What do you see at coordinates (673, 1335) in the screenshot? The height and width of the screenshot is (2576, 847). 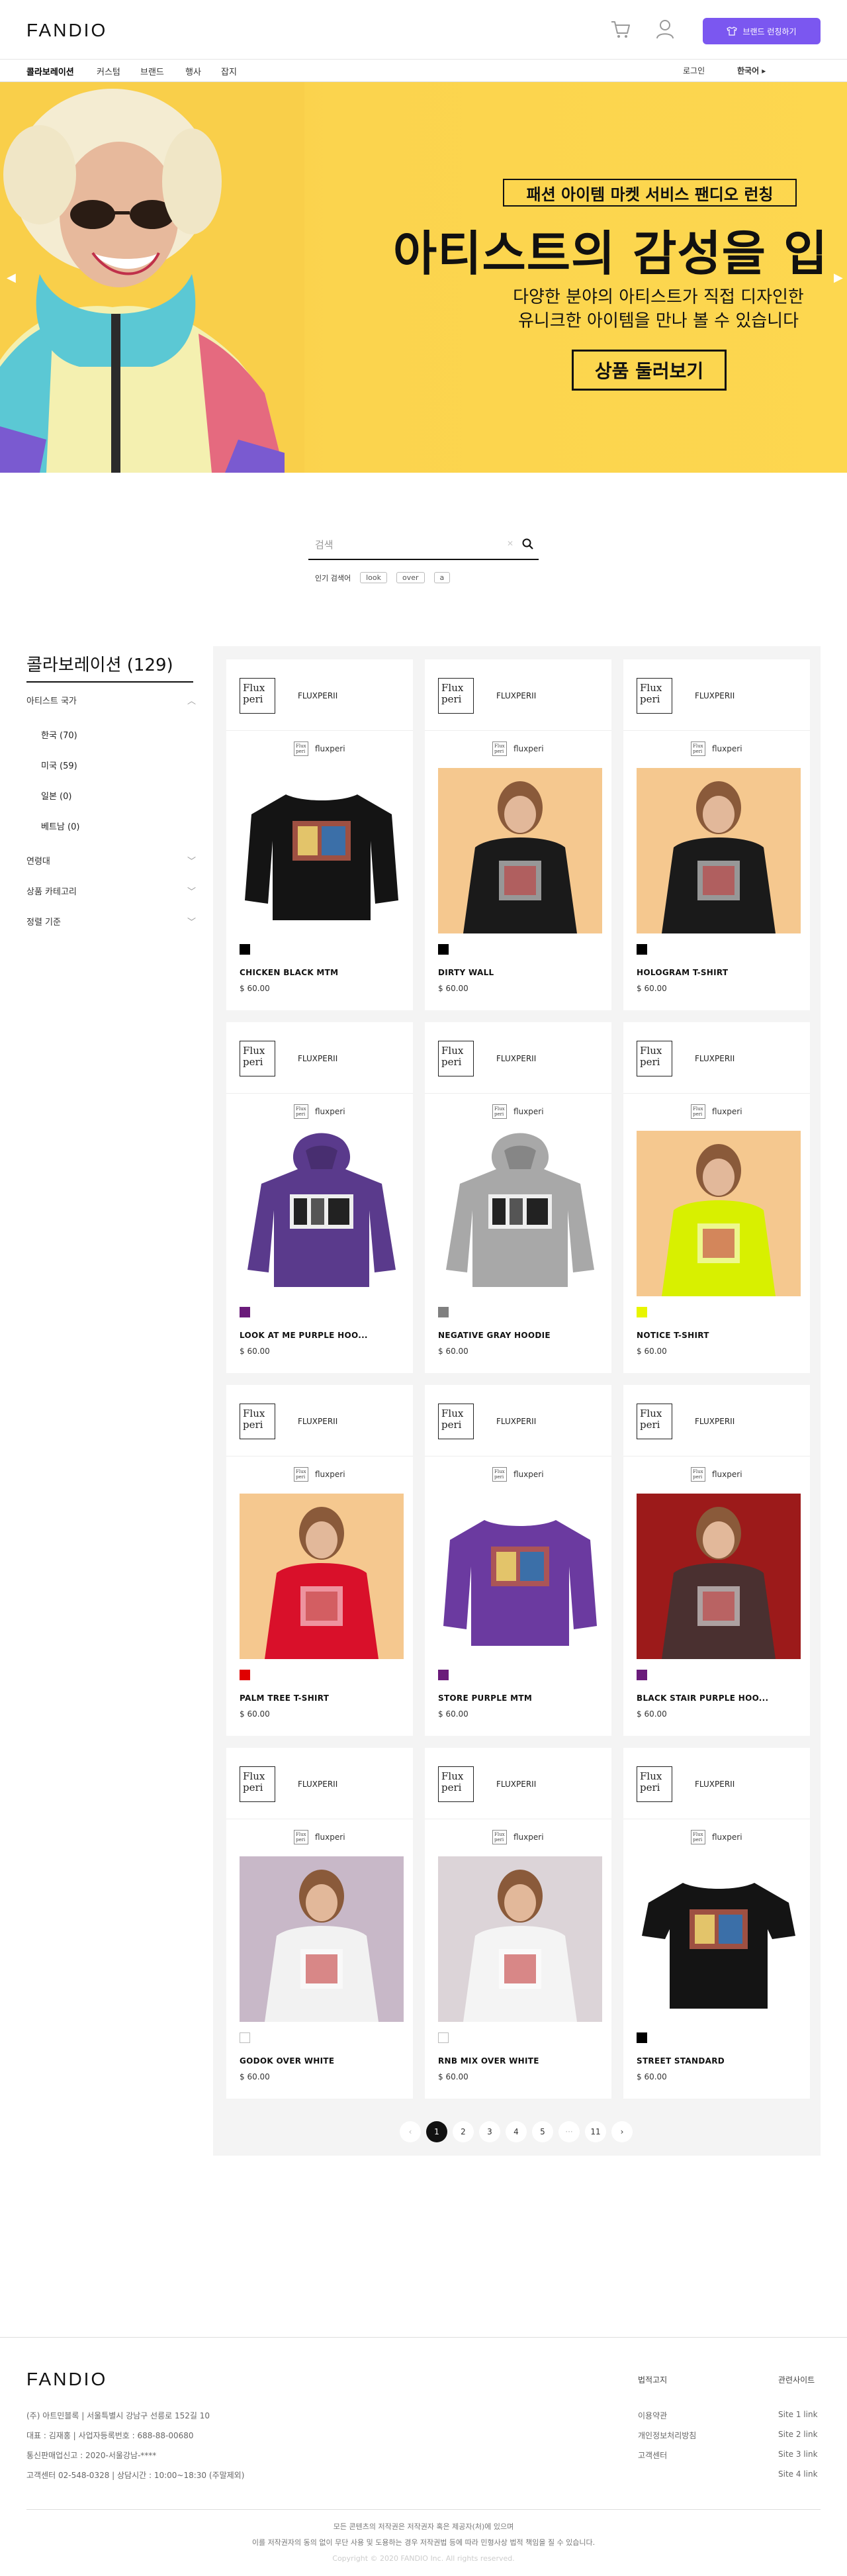 I see `product-name: NOTICE T-SHIRT` at bounding box center [673, 1335].